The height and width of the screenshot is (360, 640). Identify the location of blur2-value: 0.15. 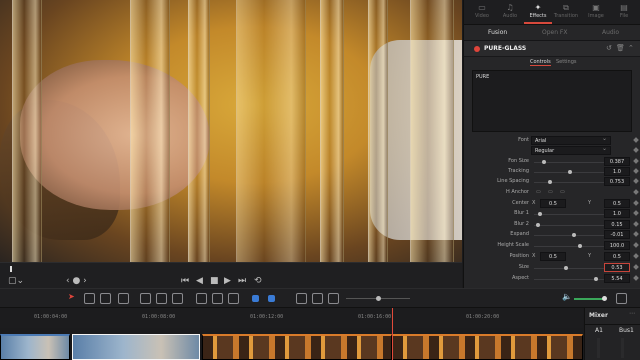
(617, 224).